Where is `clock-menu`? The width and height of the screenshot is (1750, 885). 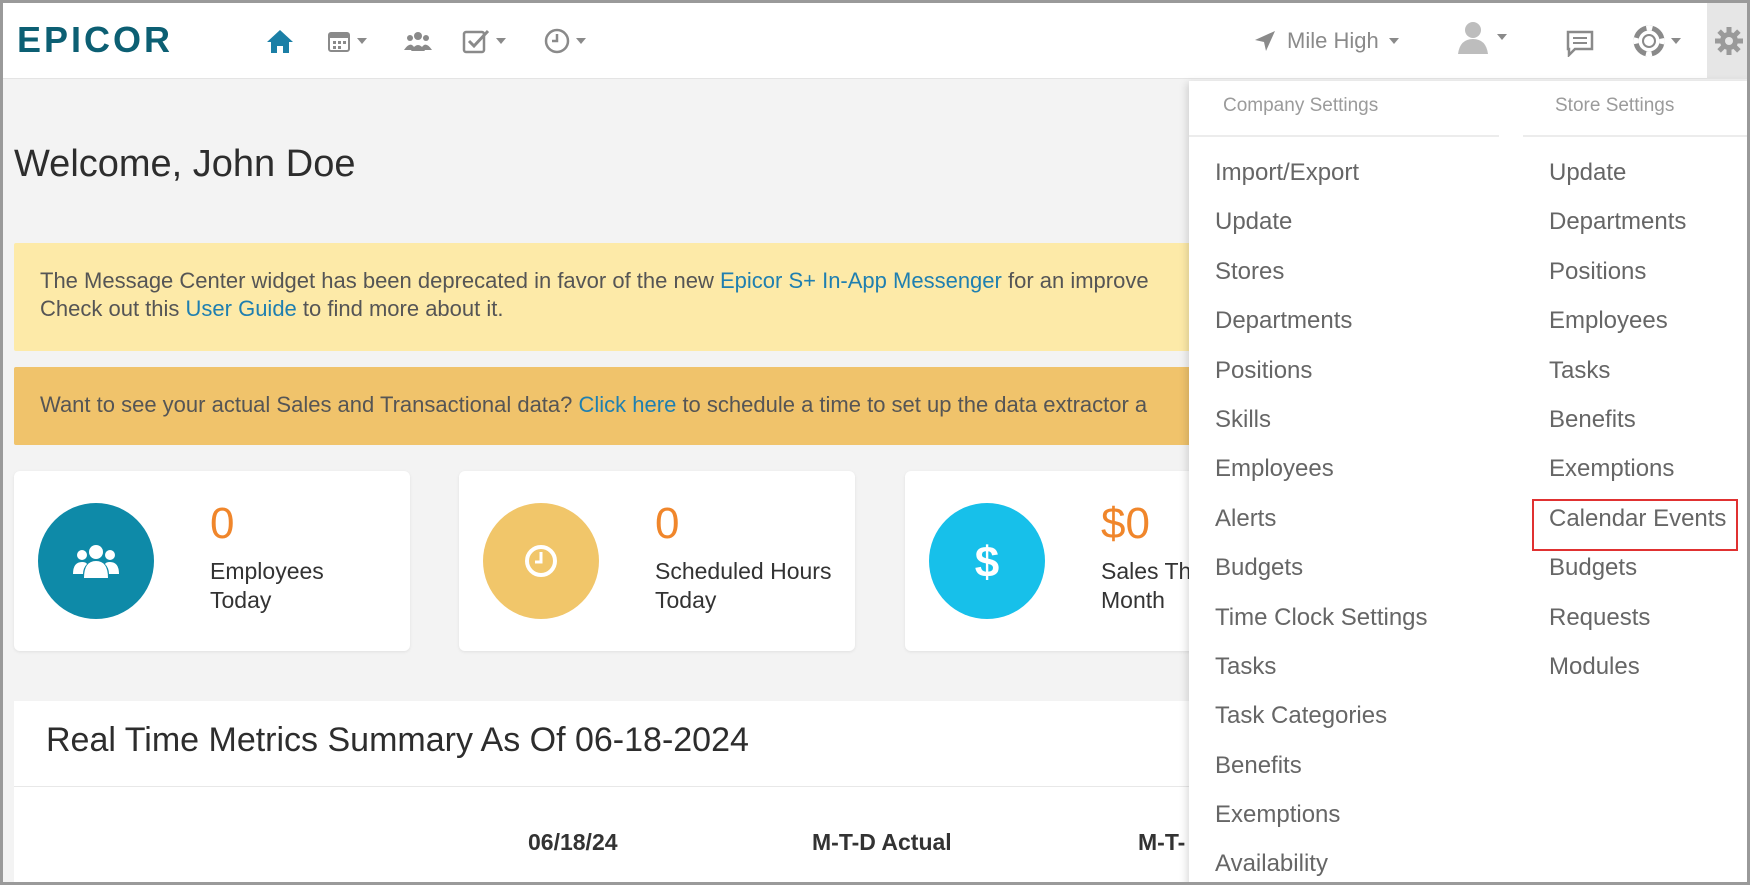 clock-menu is located at coordinates (565, 41).